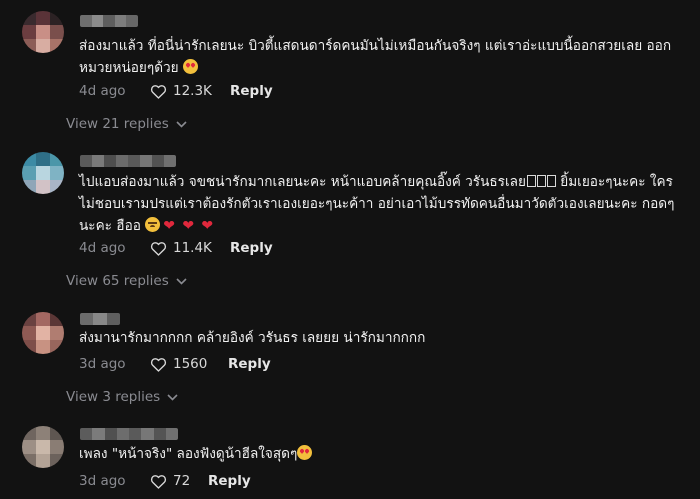 This screenshot has height=499, width=700. Describe the element at coordinates (117, 124) in the screenshot. I see `view-replies-label: View 21 replies` at that location.